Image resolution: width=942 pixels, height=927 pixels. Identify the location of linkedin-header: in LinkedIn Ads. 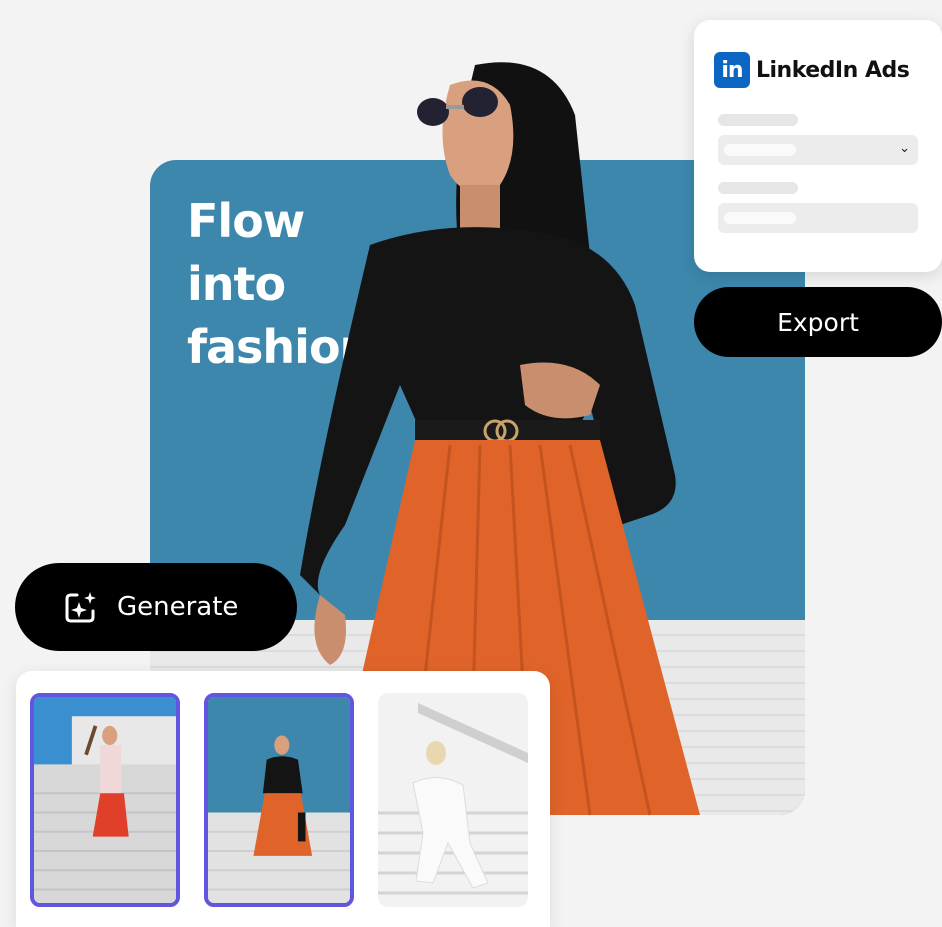
(812, 70).